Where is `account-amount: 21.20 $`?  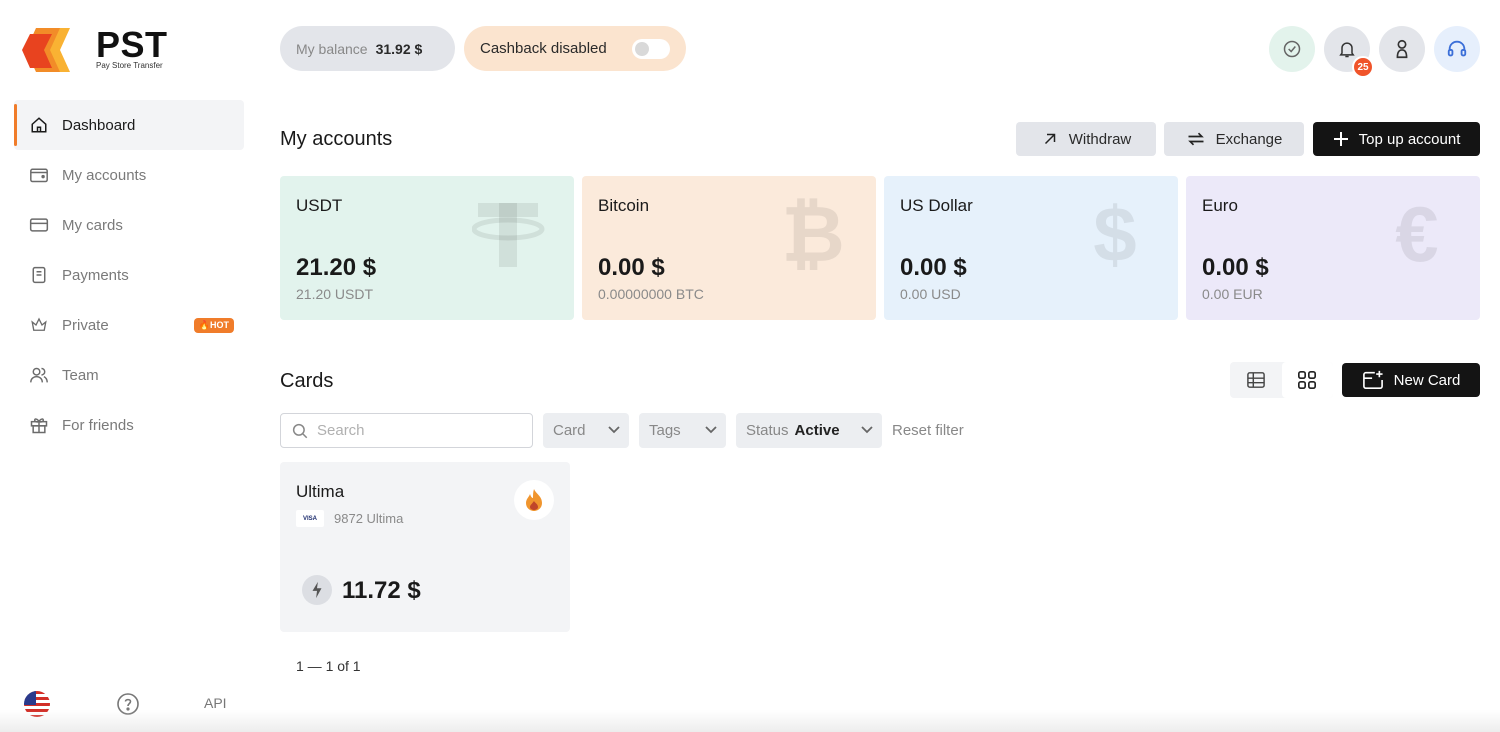 account-amount: 21.20 $ is located at coordinates (336, 267).